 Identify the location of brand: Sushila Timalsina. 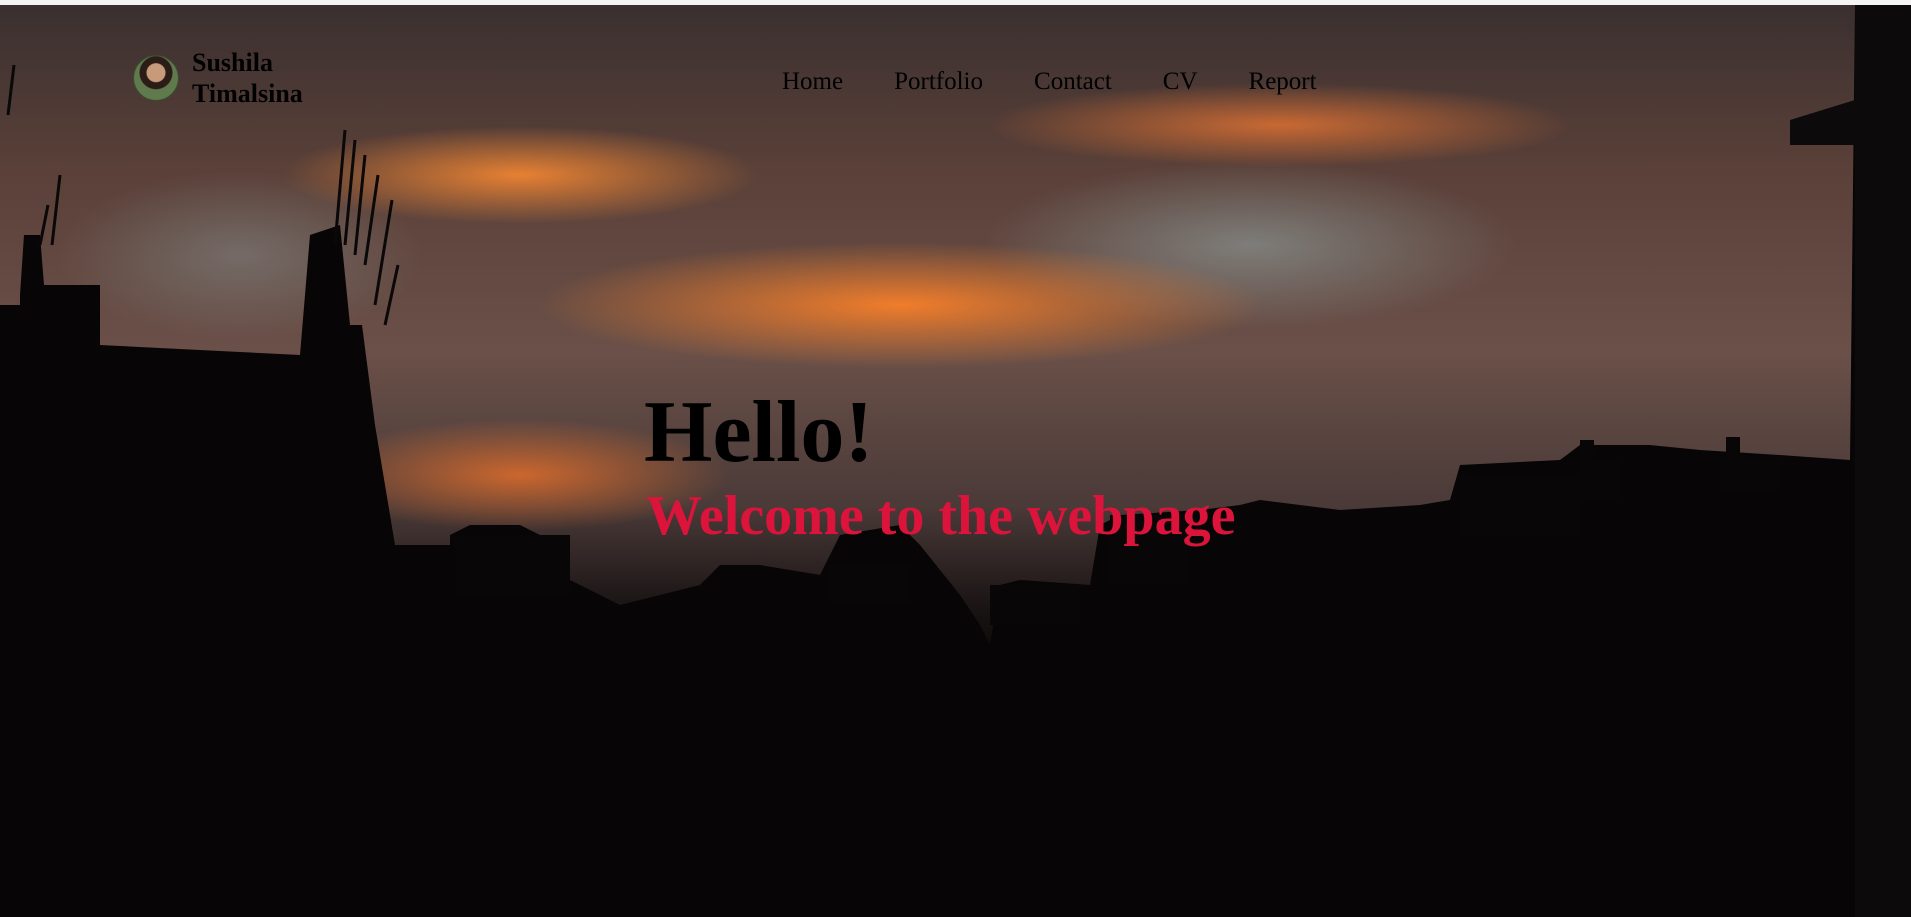
(232, 78).